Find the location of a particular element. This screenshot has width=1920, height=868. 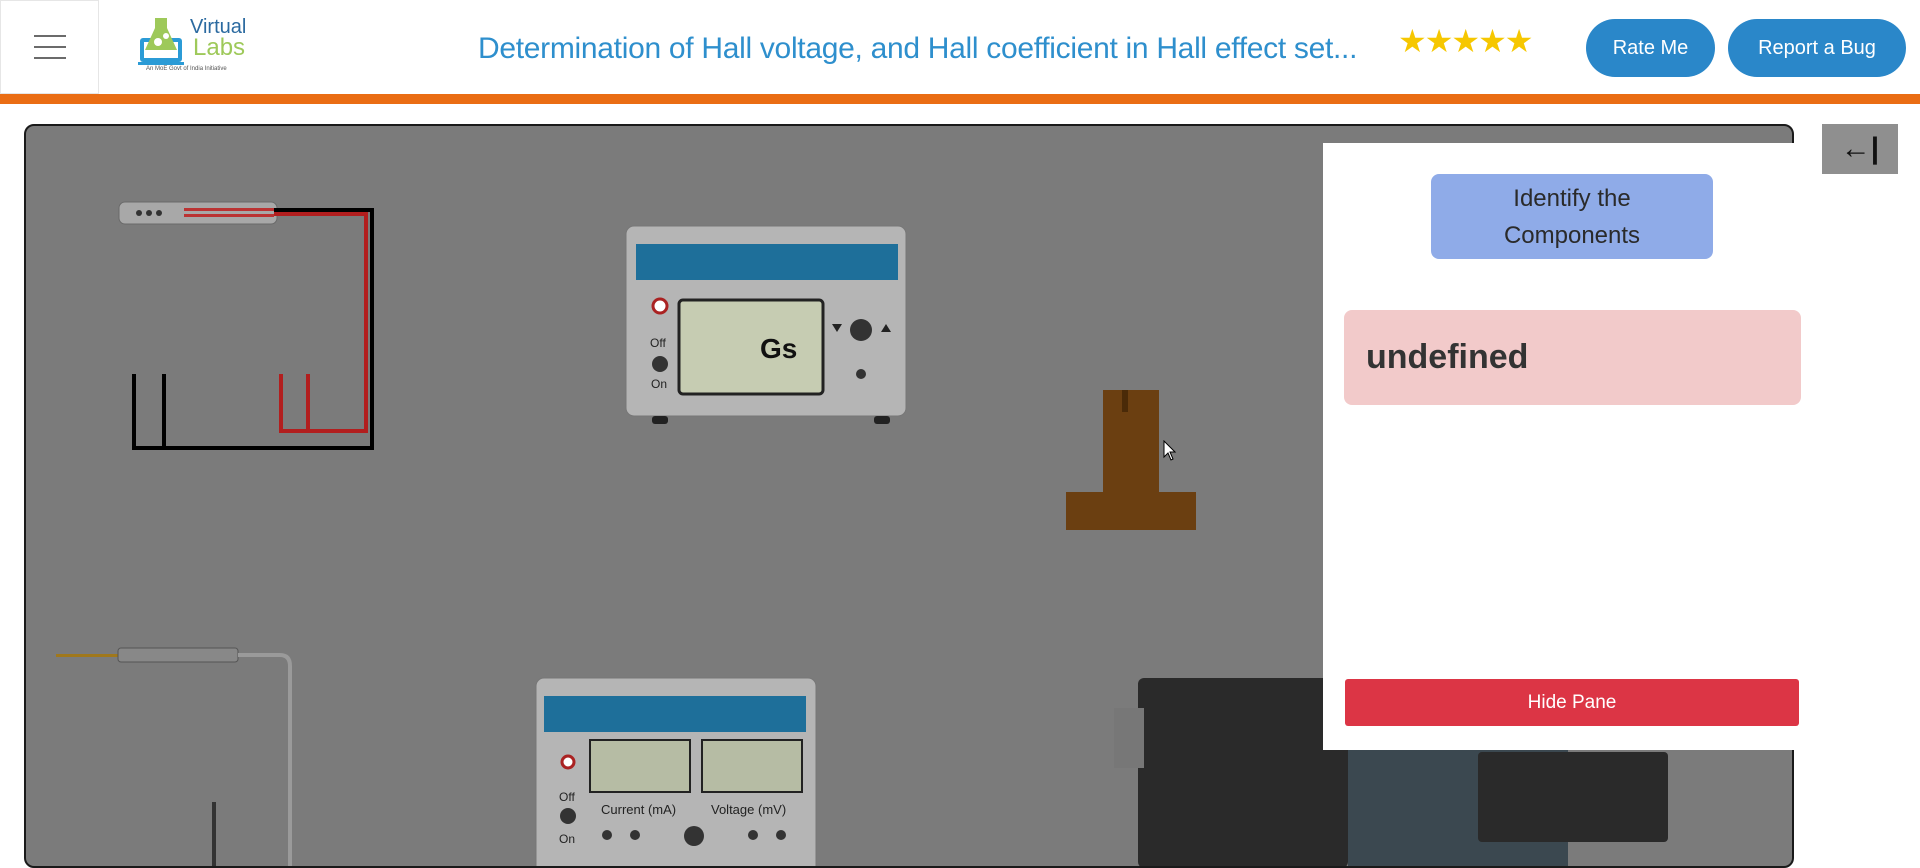

gaussmeter-on-label: On is located at coordinates (659, 384).